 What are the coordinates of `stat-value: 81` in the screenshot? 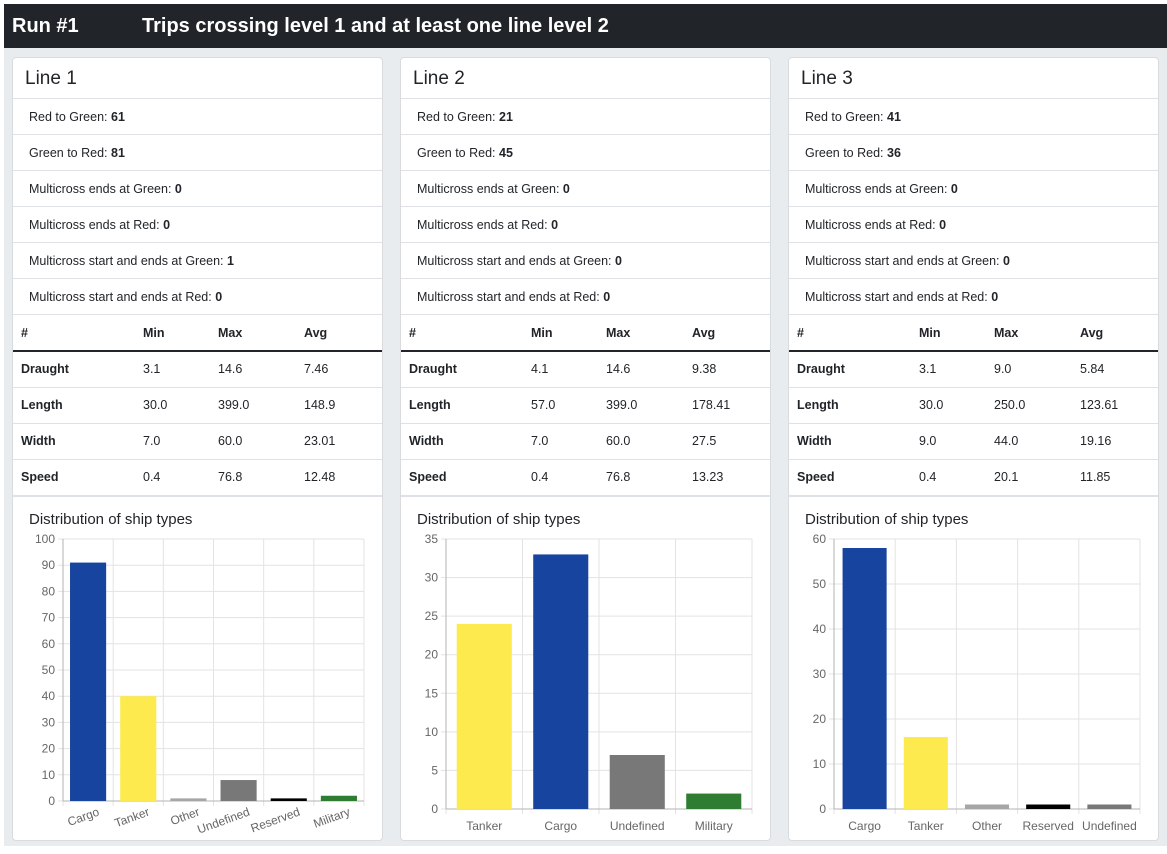 It's located at (118, 153).